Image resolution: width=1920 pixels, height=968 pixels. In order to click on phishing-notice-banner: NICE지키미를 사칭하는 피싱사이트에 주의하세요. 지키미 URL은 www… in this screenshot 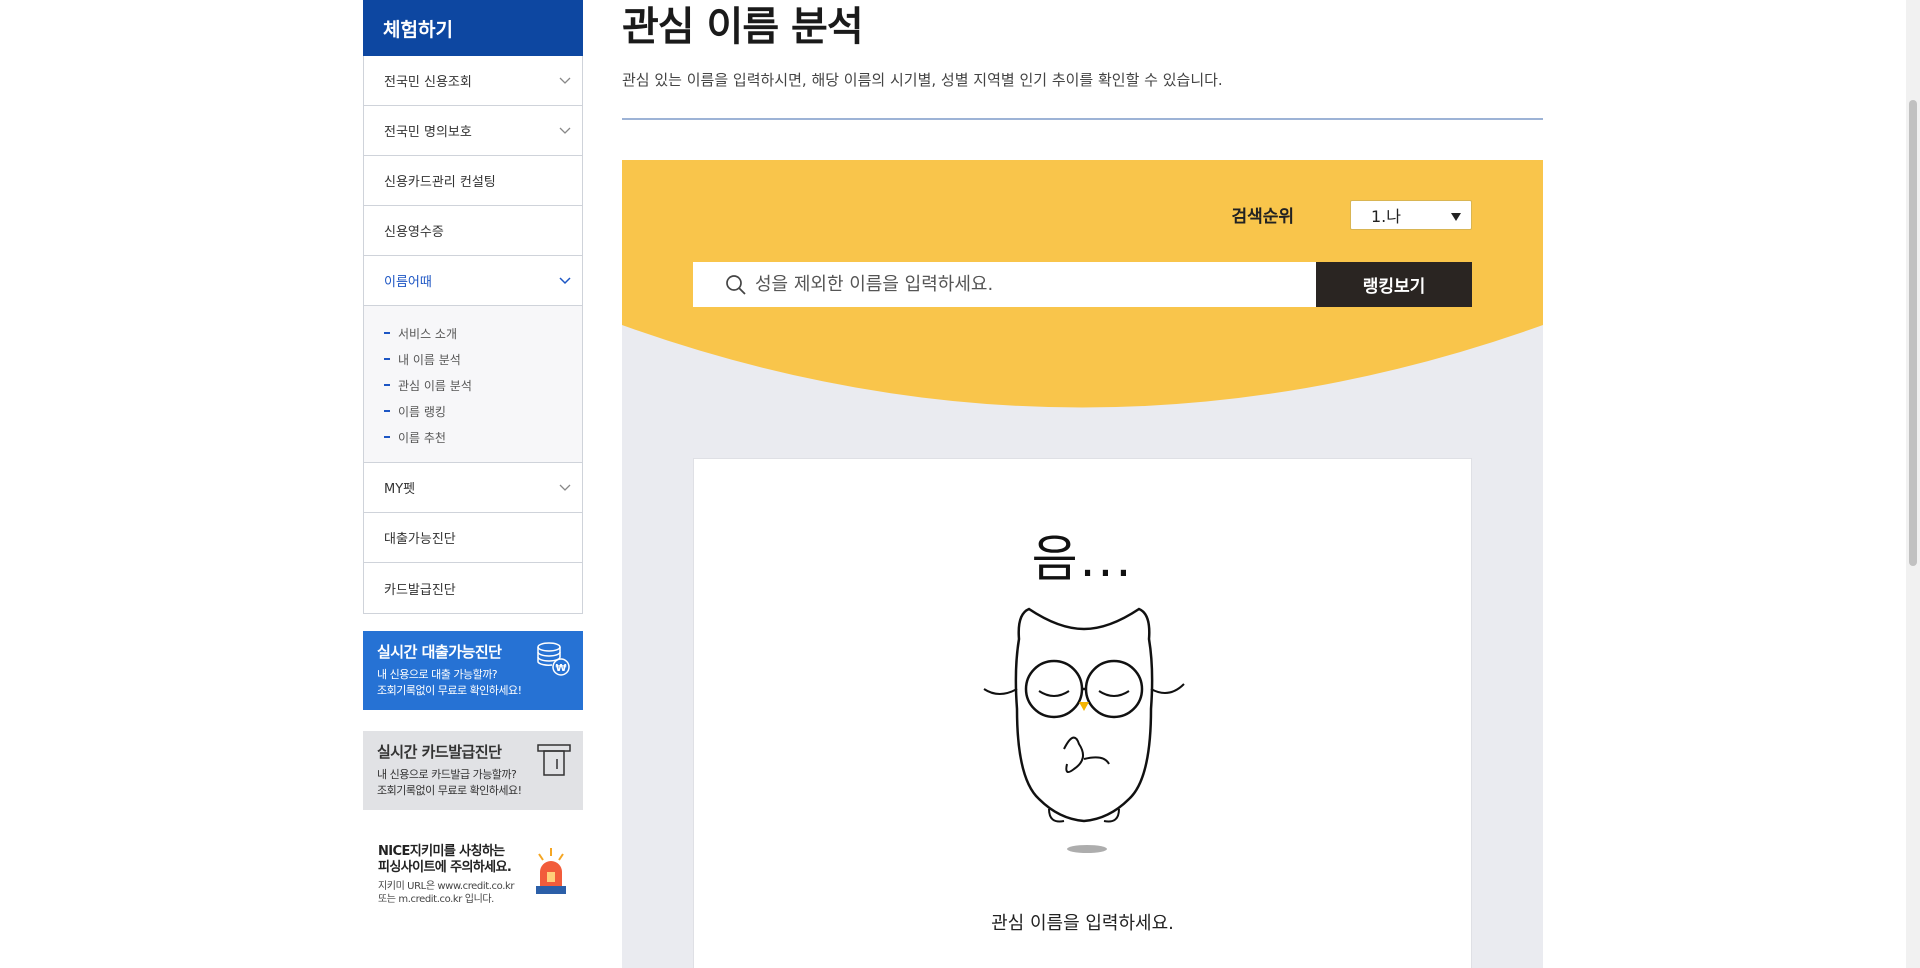, I will do `click(473, 874)`.